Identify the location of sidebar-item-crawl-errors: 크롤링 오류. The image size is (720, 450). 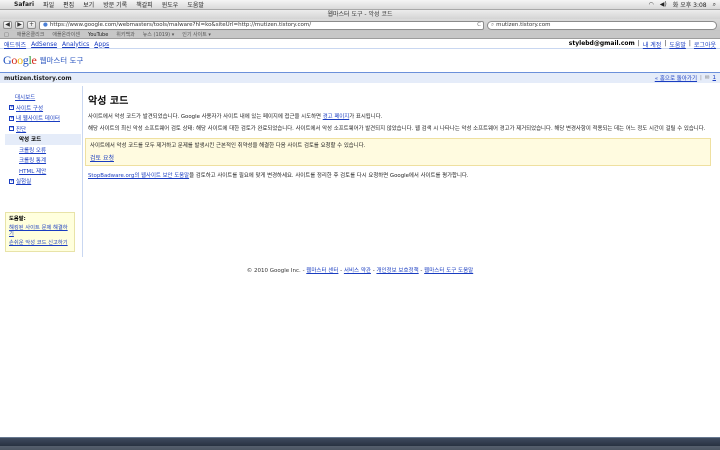
(43, 150).